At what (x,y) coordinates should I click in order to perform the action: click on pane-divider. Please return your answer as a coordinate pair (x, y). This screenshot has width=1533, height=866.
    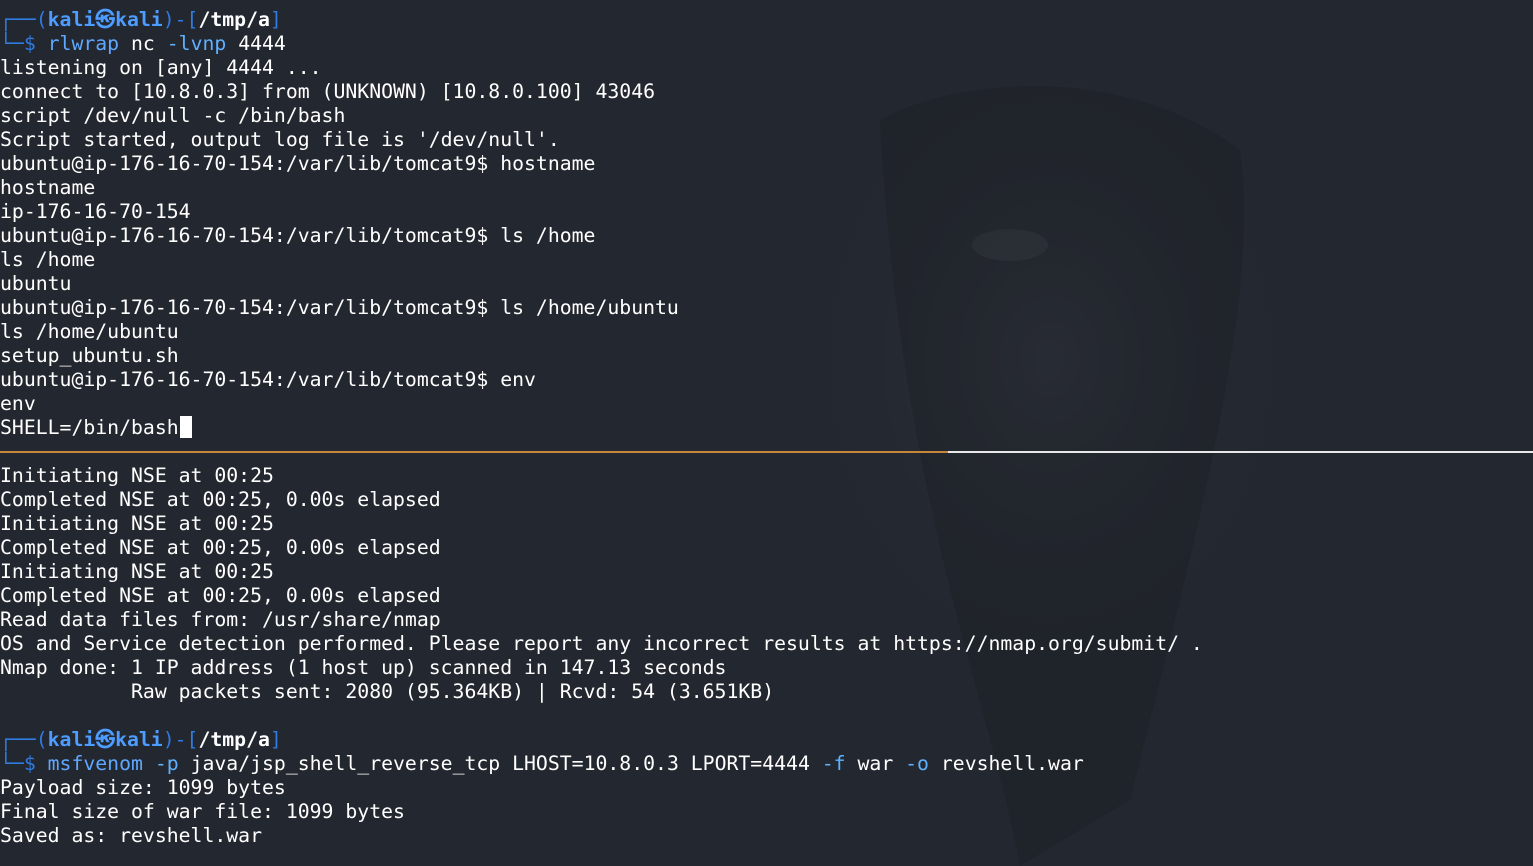
    Looking at the image, I should click on (766, 452).